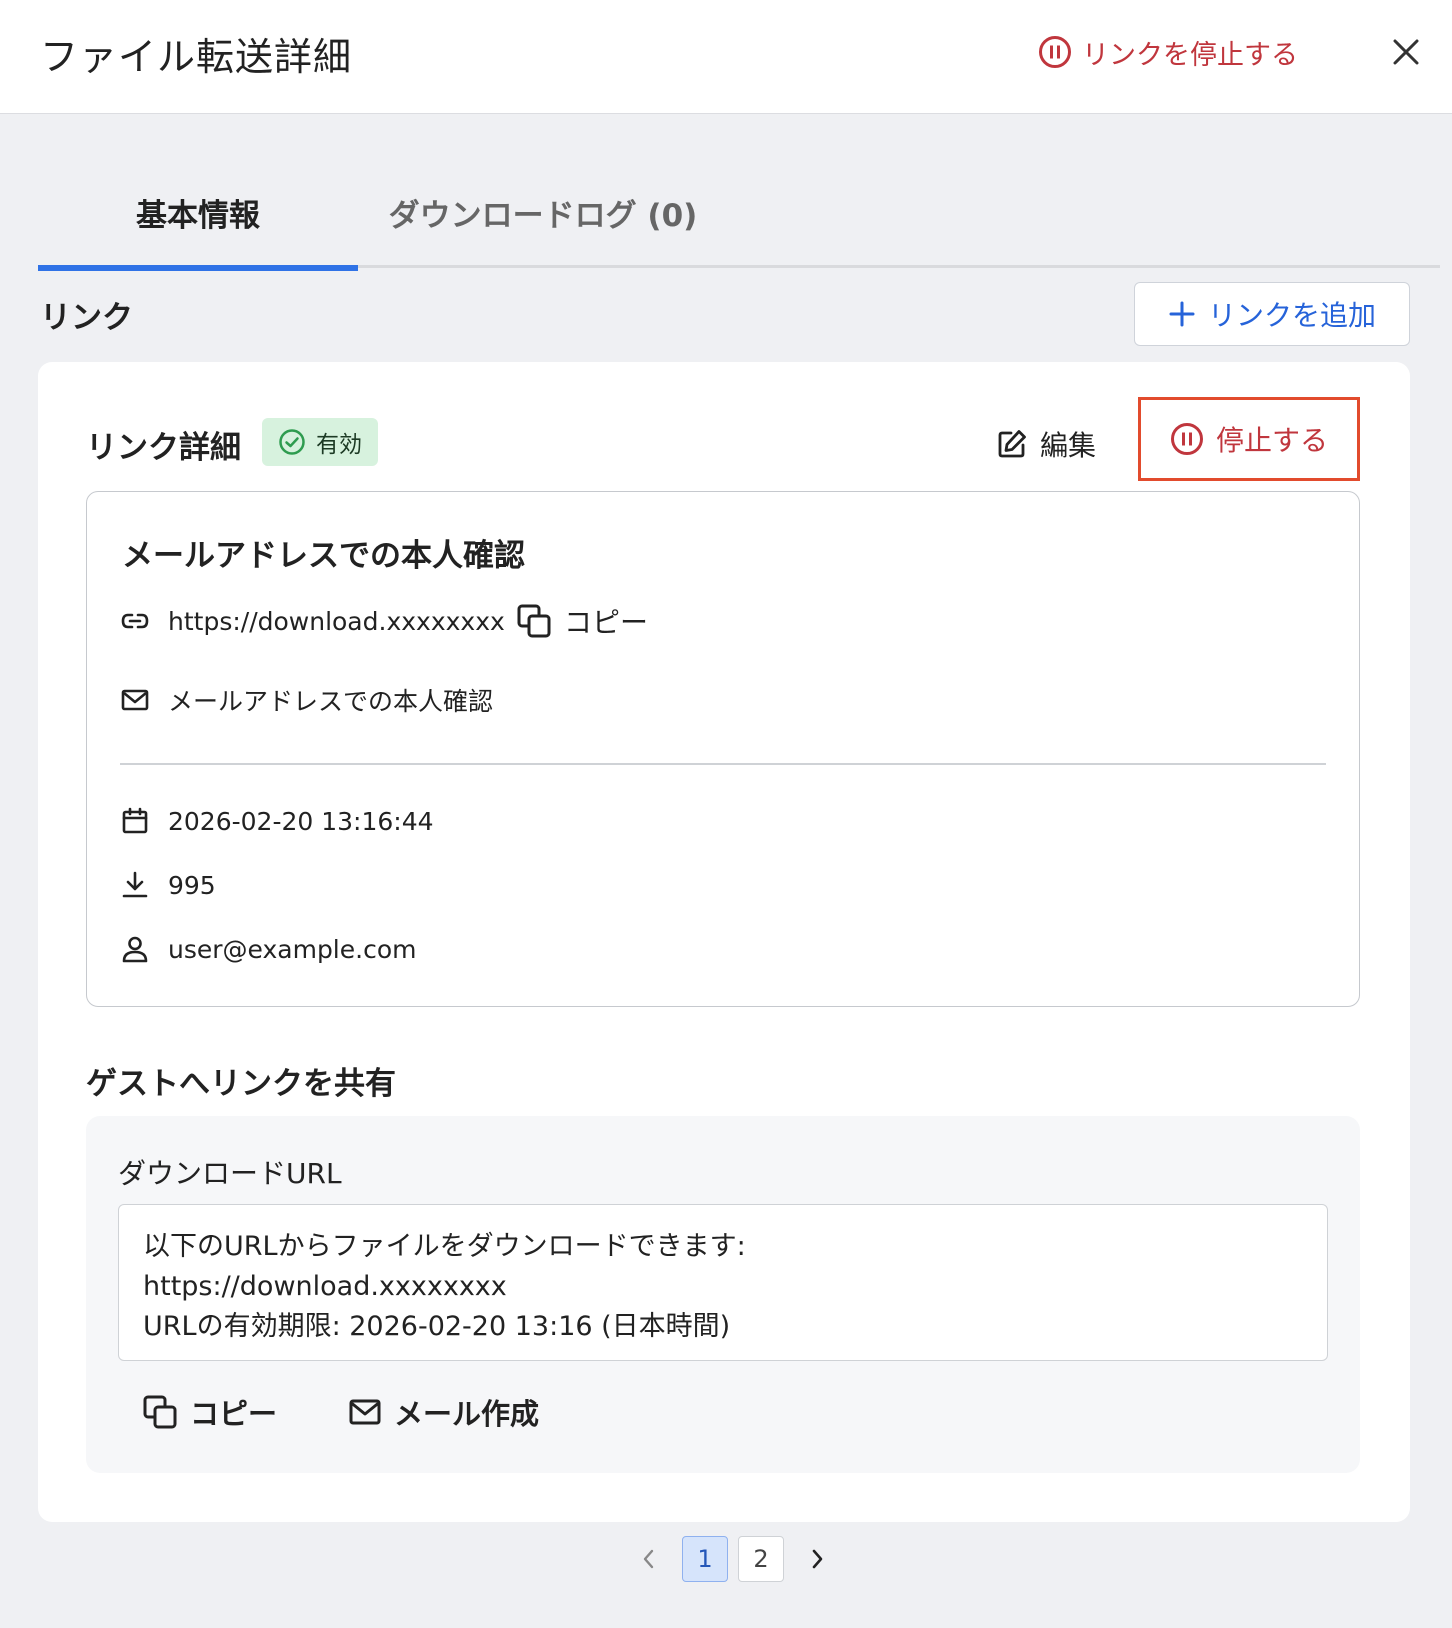 The height and width of the screenshot is (1628, 1452). Describe the element at coordinates (1271, 440) in the screenshot. I see `stop-label: 停止する` at that location.